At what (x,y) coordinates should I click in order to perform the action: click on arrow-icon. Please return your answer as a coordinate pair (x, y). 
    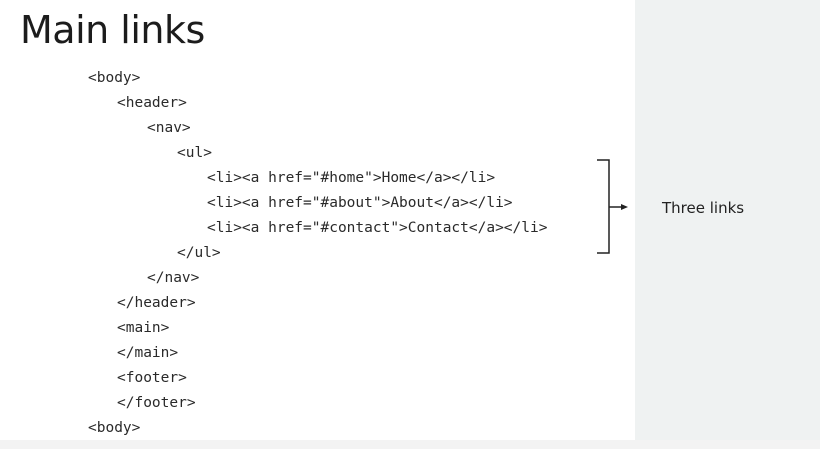
    Looking at the image, I should click on (624, 207).